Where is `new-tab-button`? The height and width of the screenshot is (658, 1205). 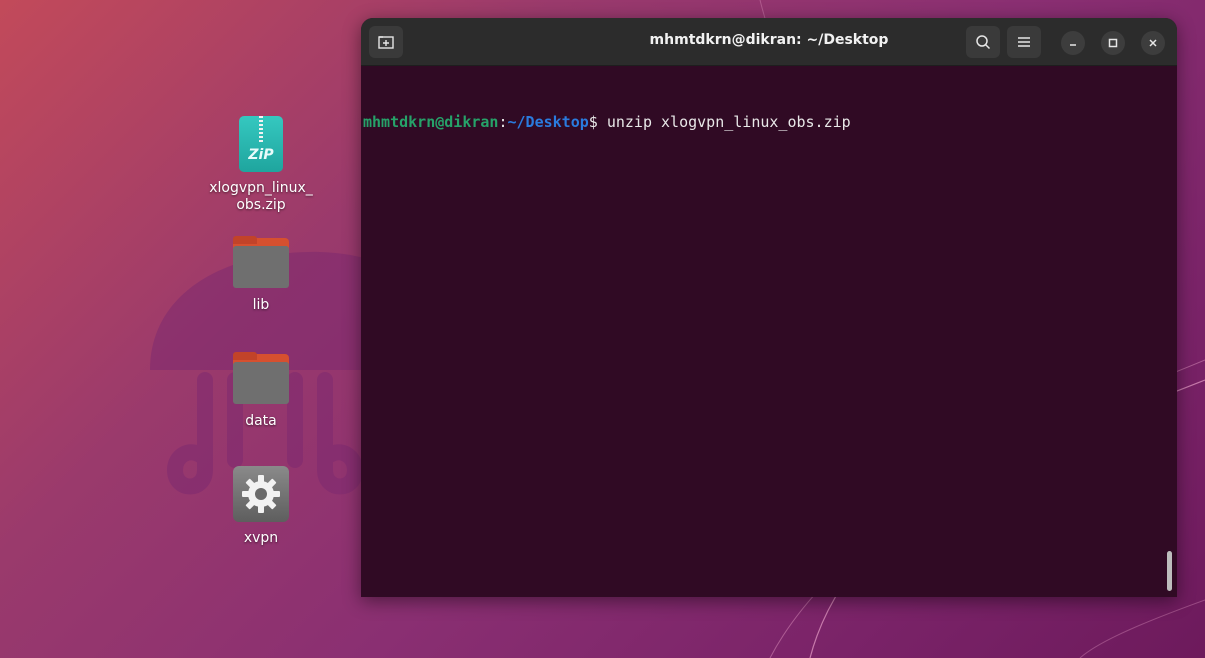 new-tab-button is located at coordinates (386, 42).